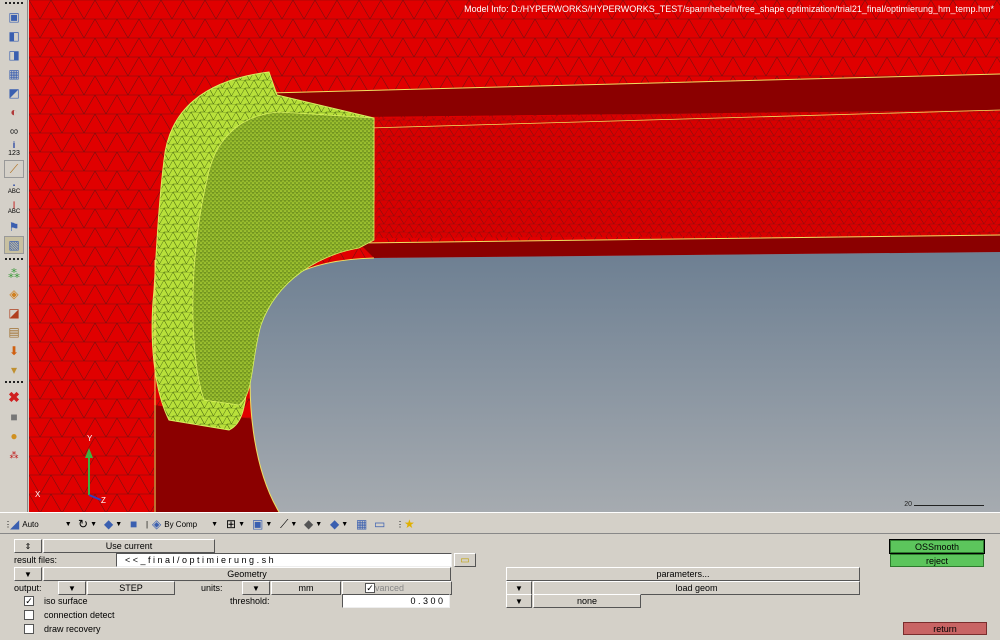  What do you see at coordinates (72, 588) in the screenshot?
I see `output-dropdown-arrow: ▼` at bounding box center [72, 588].